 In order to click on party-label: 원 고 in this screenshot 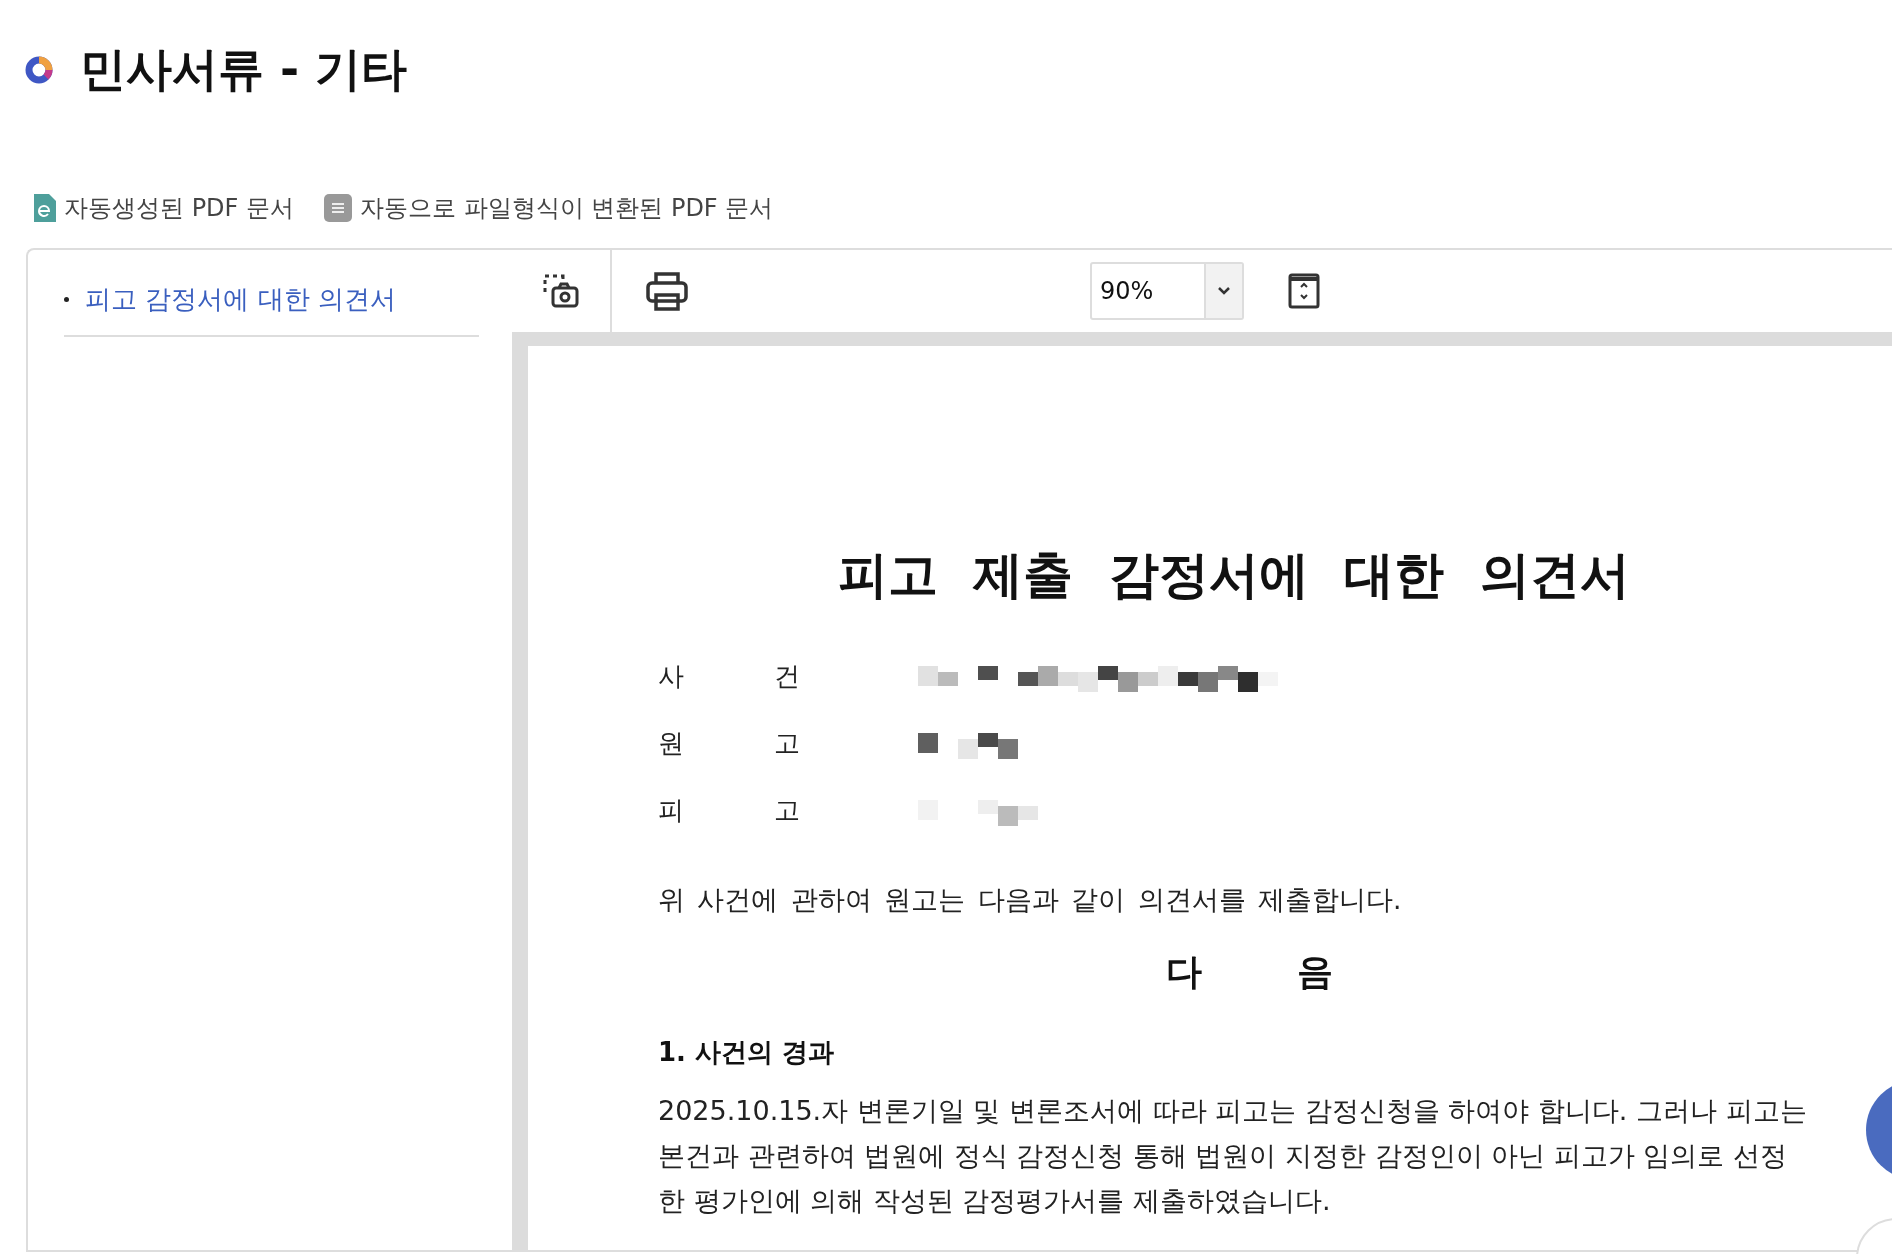, I will do `click(730, 743)`.